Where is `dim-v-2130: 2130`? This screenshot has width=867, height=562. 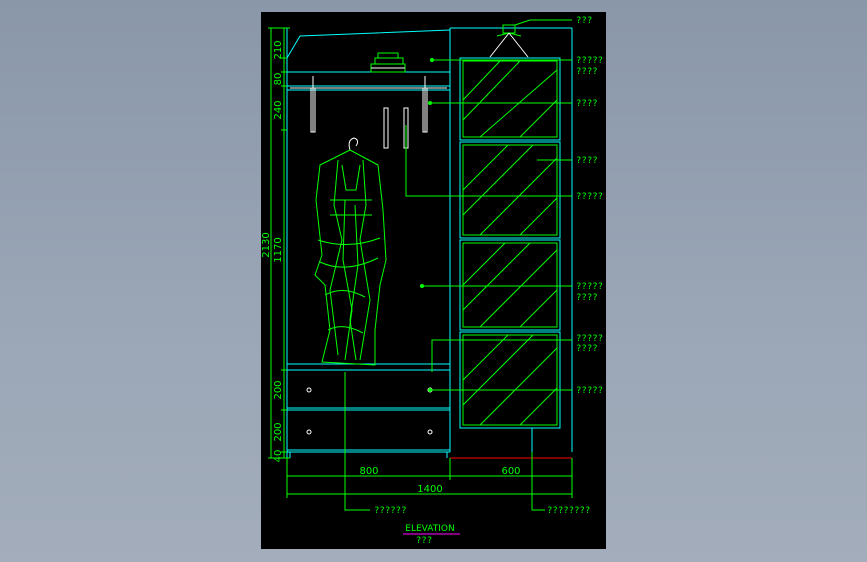 dim-v-2130: 2130 is located at coordinates (266, 244).